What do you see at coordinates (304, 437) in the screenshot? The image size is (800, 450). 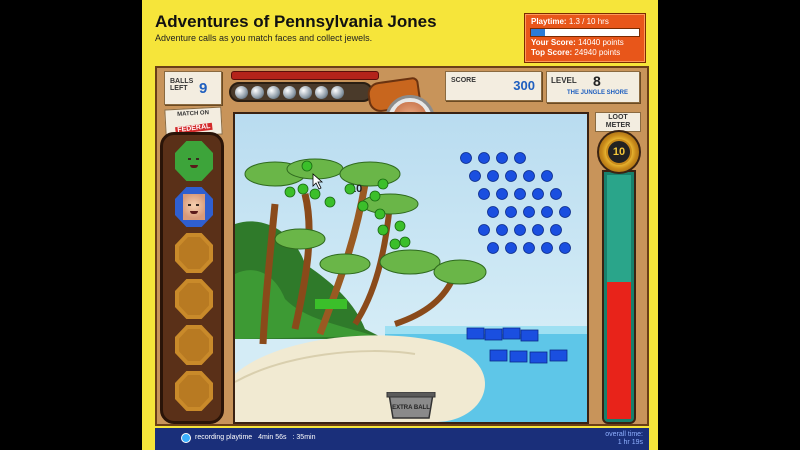 I see `total-time: : 35min` at bounding box center [304, 437].